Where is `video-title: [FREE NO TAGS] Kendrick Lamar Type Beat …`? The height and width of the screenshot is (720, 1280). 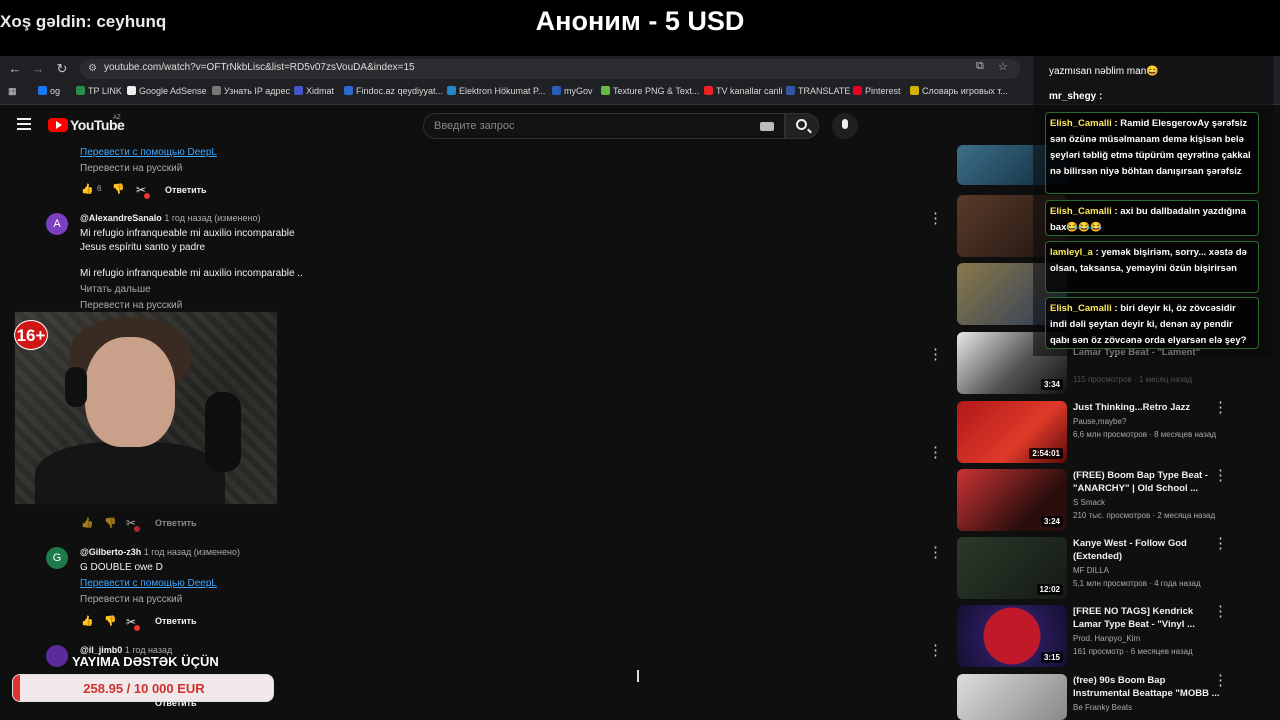 video-title: [FREE NO TAGS] Kendrick Lamar Type Beat … is located at coordinates (1148, 618).